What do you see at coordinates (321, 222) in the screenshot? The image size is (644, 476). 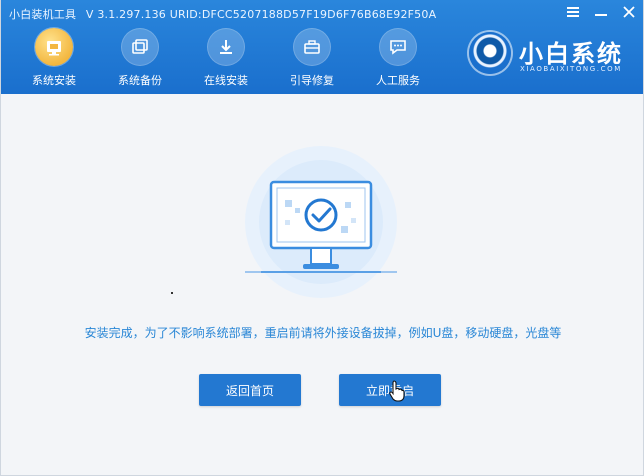 I see `monitor-check-icon` at bounding box center [321, 222].